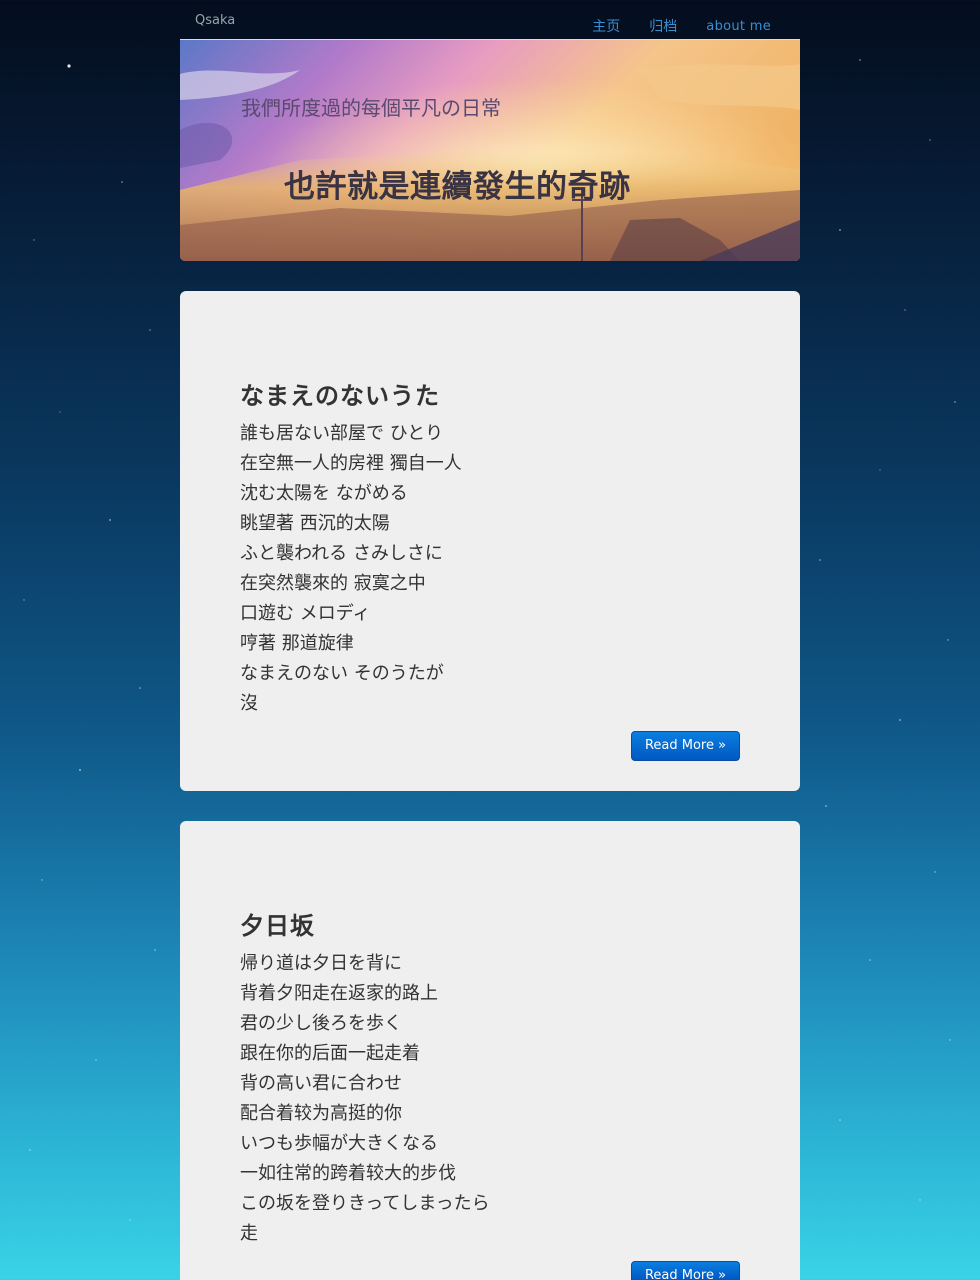 The width and height of the screenshot is (980, 1280). What do you see at coordinates (321, 1083) in the screenshot?
I see `excerpt-line: 背の高い君に合わせ` at bounding box center [321, 1083].